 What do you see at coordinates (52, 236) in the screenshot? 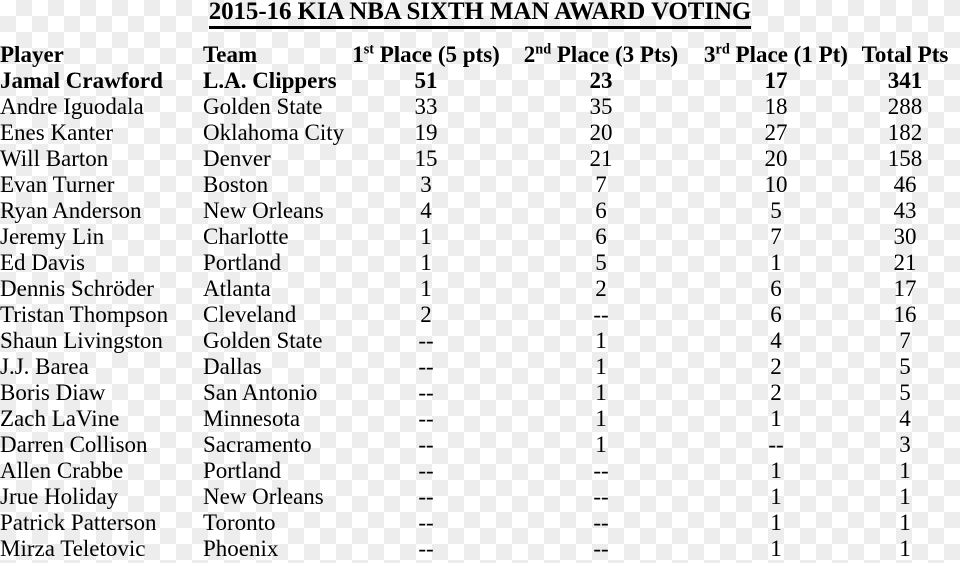
I see `cell-player: Jeremy Lin` at bounding box center [52, 236].